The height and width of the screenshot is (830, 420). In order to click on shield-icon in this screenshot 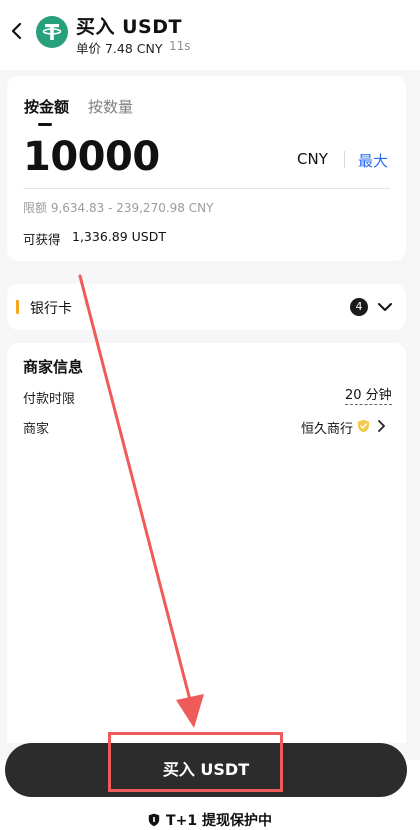, I will do `click(154, 820)`.